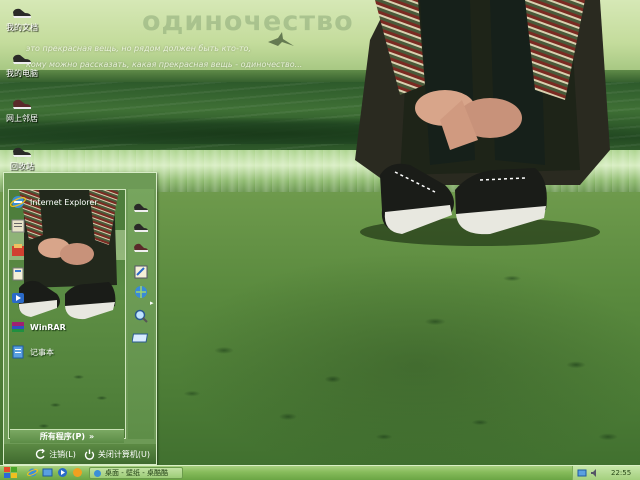 The image size is (640, 480). I want to click on desktop-icon-label: 网上邻居, so click(22, 118).